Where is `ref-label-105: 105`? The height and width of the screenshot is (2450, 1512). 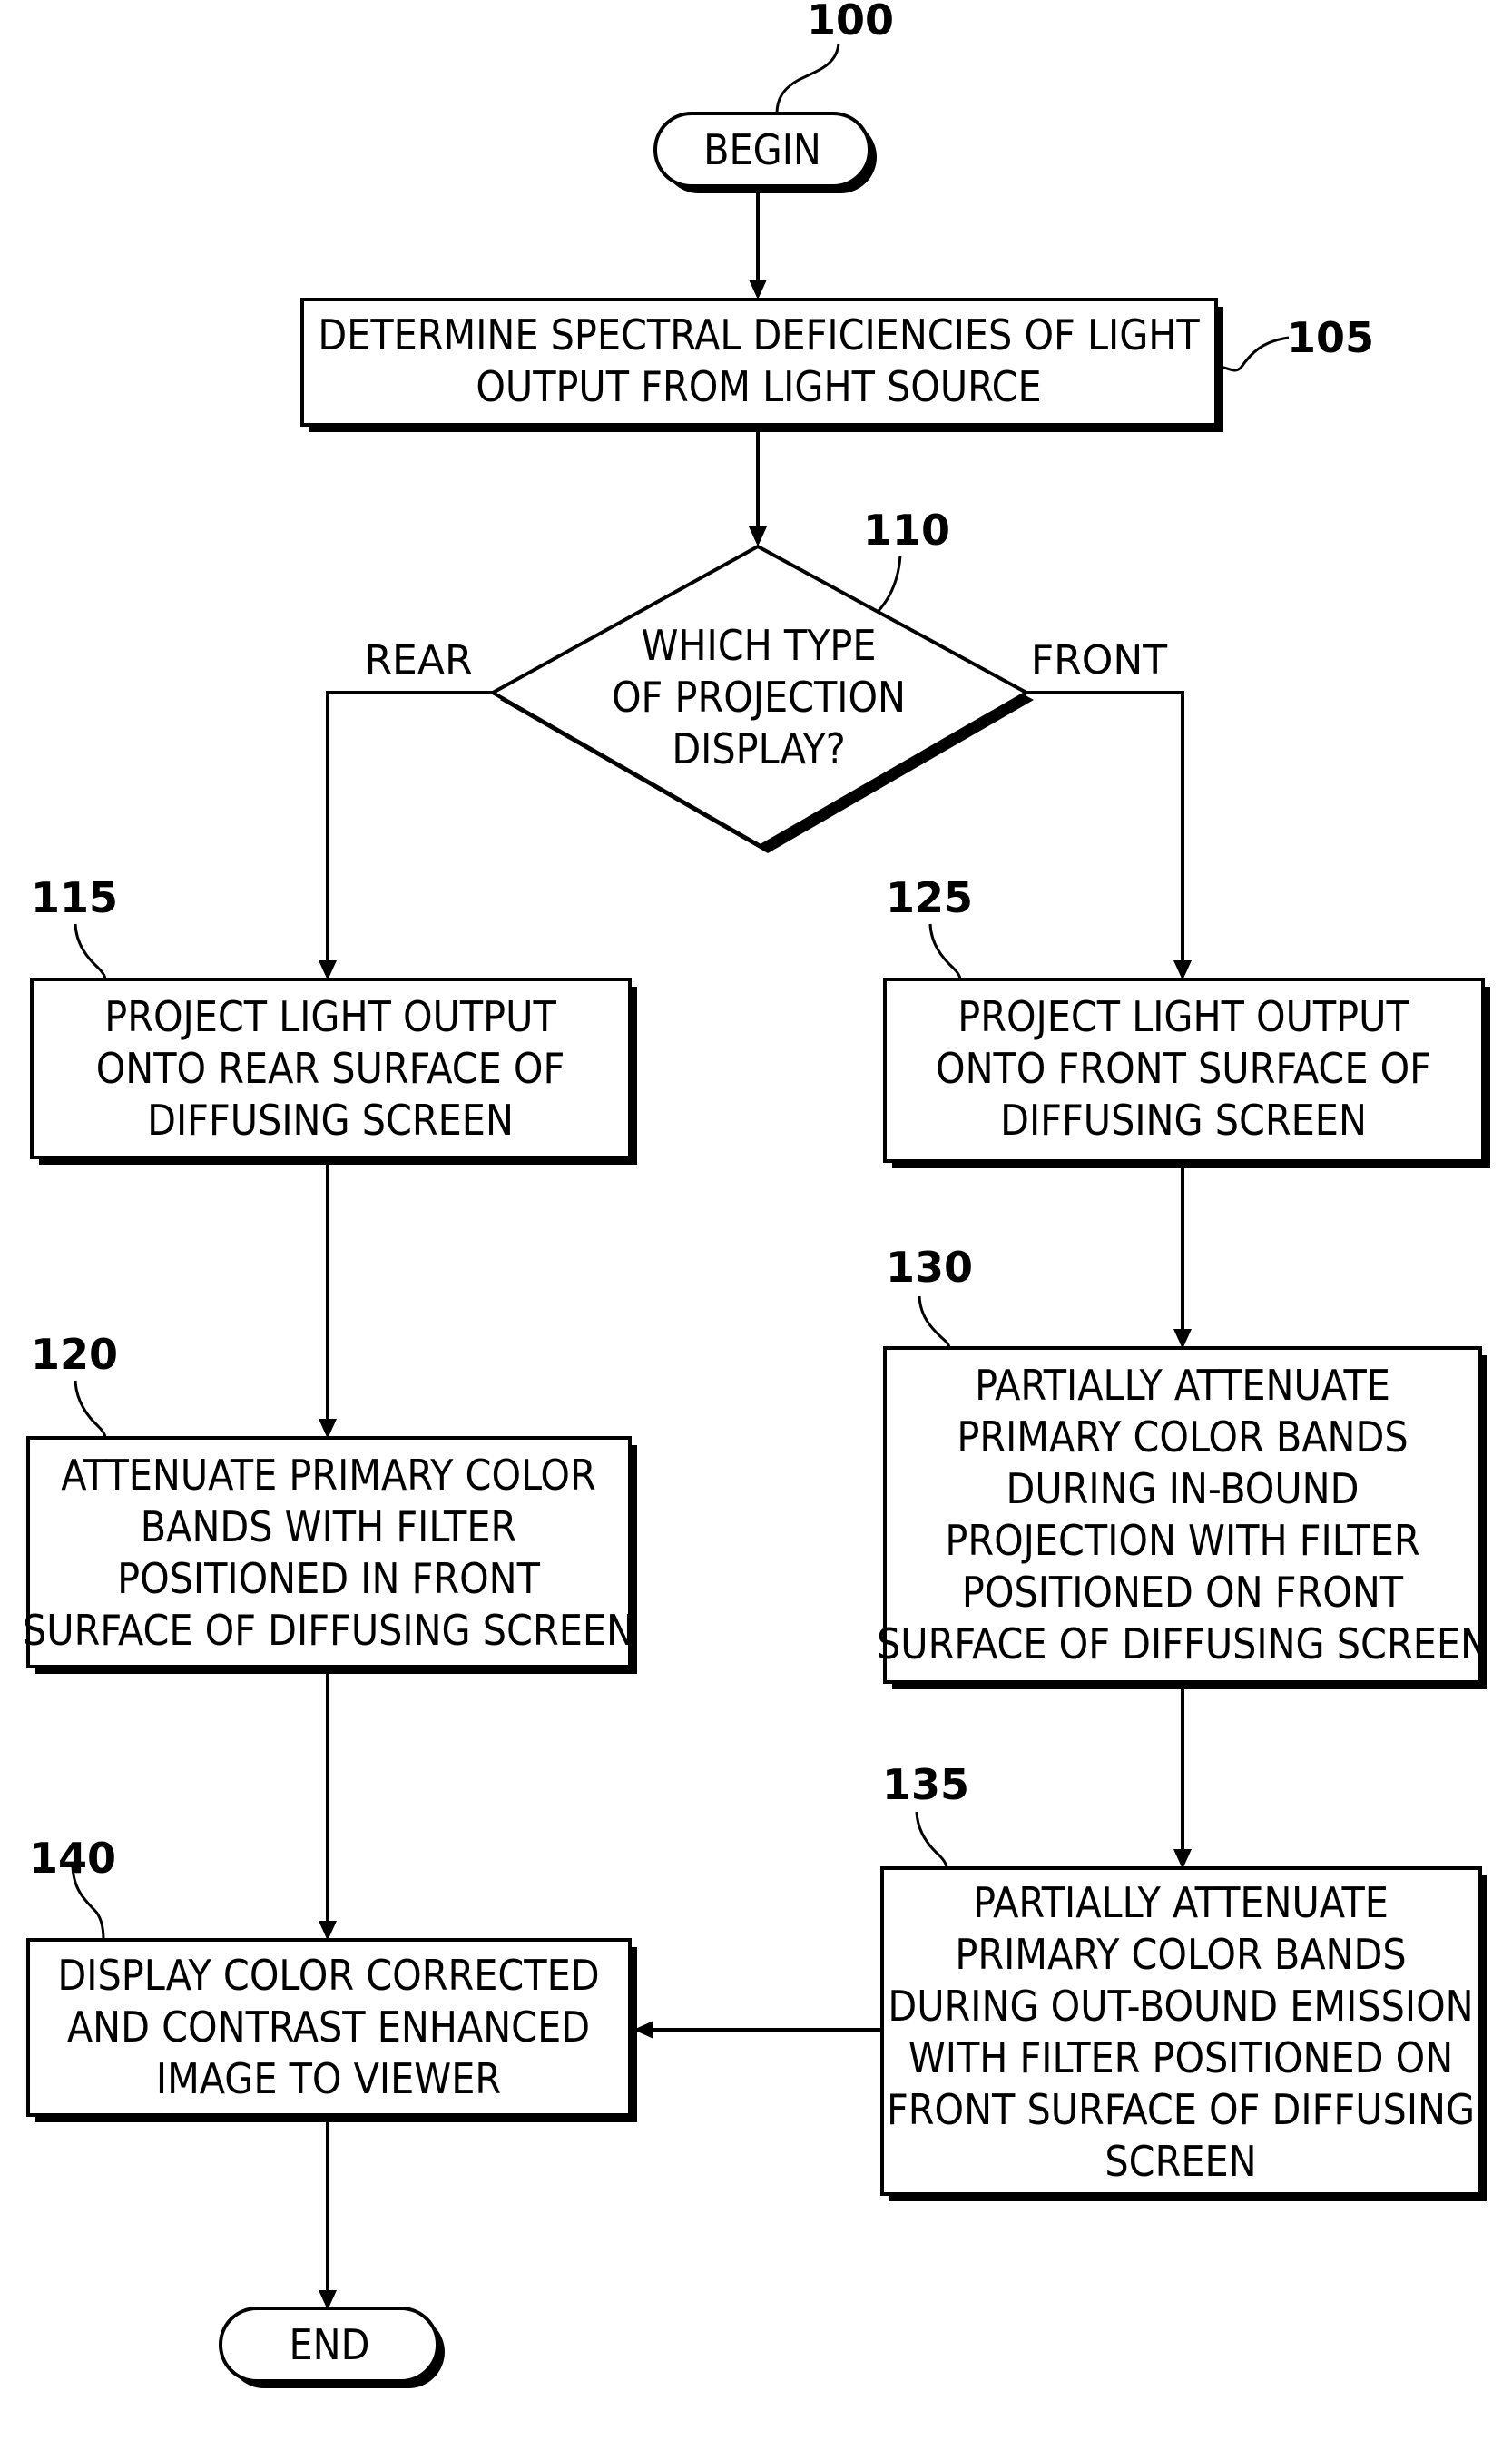
ref-label-105: 105 is located at coordinates (1330, 338).